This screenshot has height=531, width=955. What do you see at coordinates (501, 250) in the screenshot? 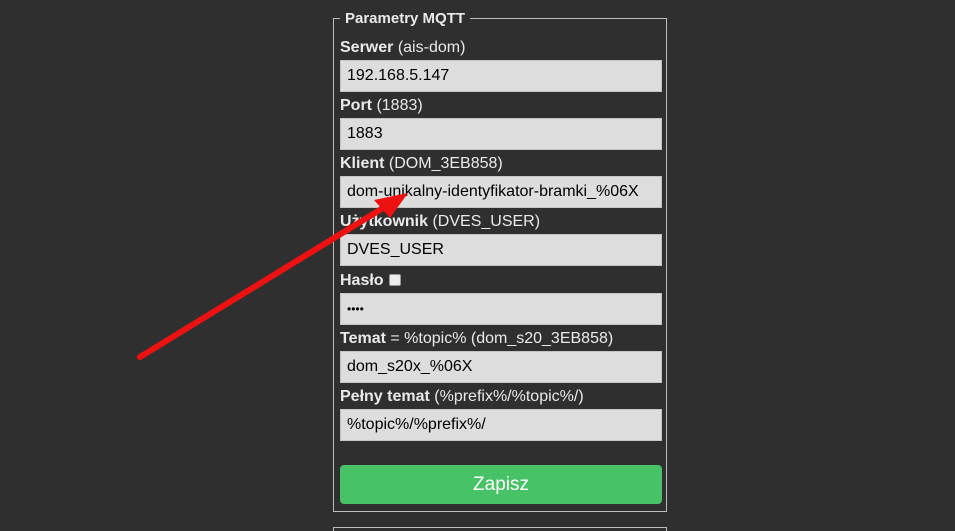
I see `user-input: DVES_USER` at bounding box center [501, 250].